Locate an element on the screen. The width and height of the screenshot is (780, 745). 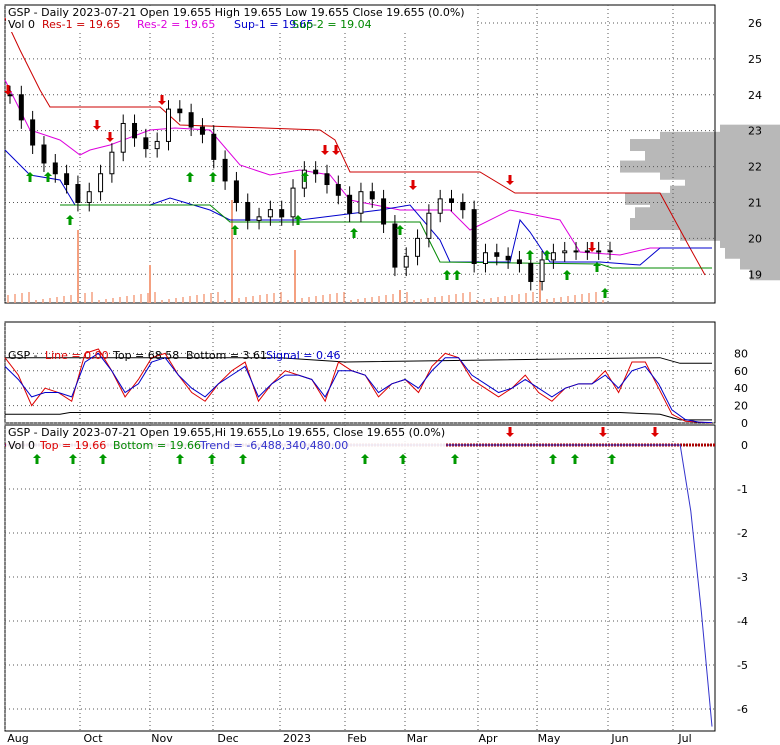
x-tick-label: Jun is located at coordinates (619, 738).